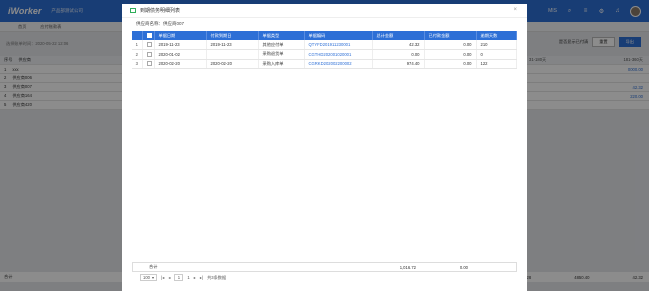 The height and width of the screenshot is (291, 649). I want to click on row-index: 2, so click(137, 54).